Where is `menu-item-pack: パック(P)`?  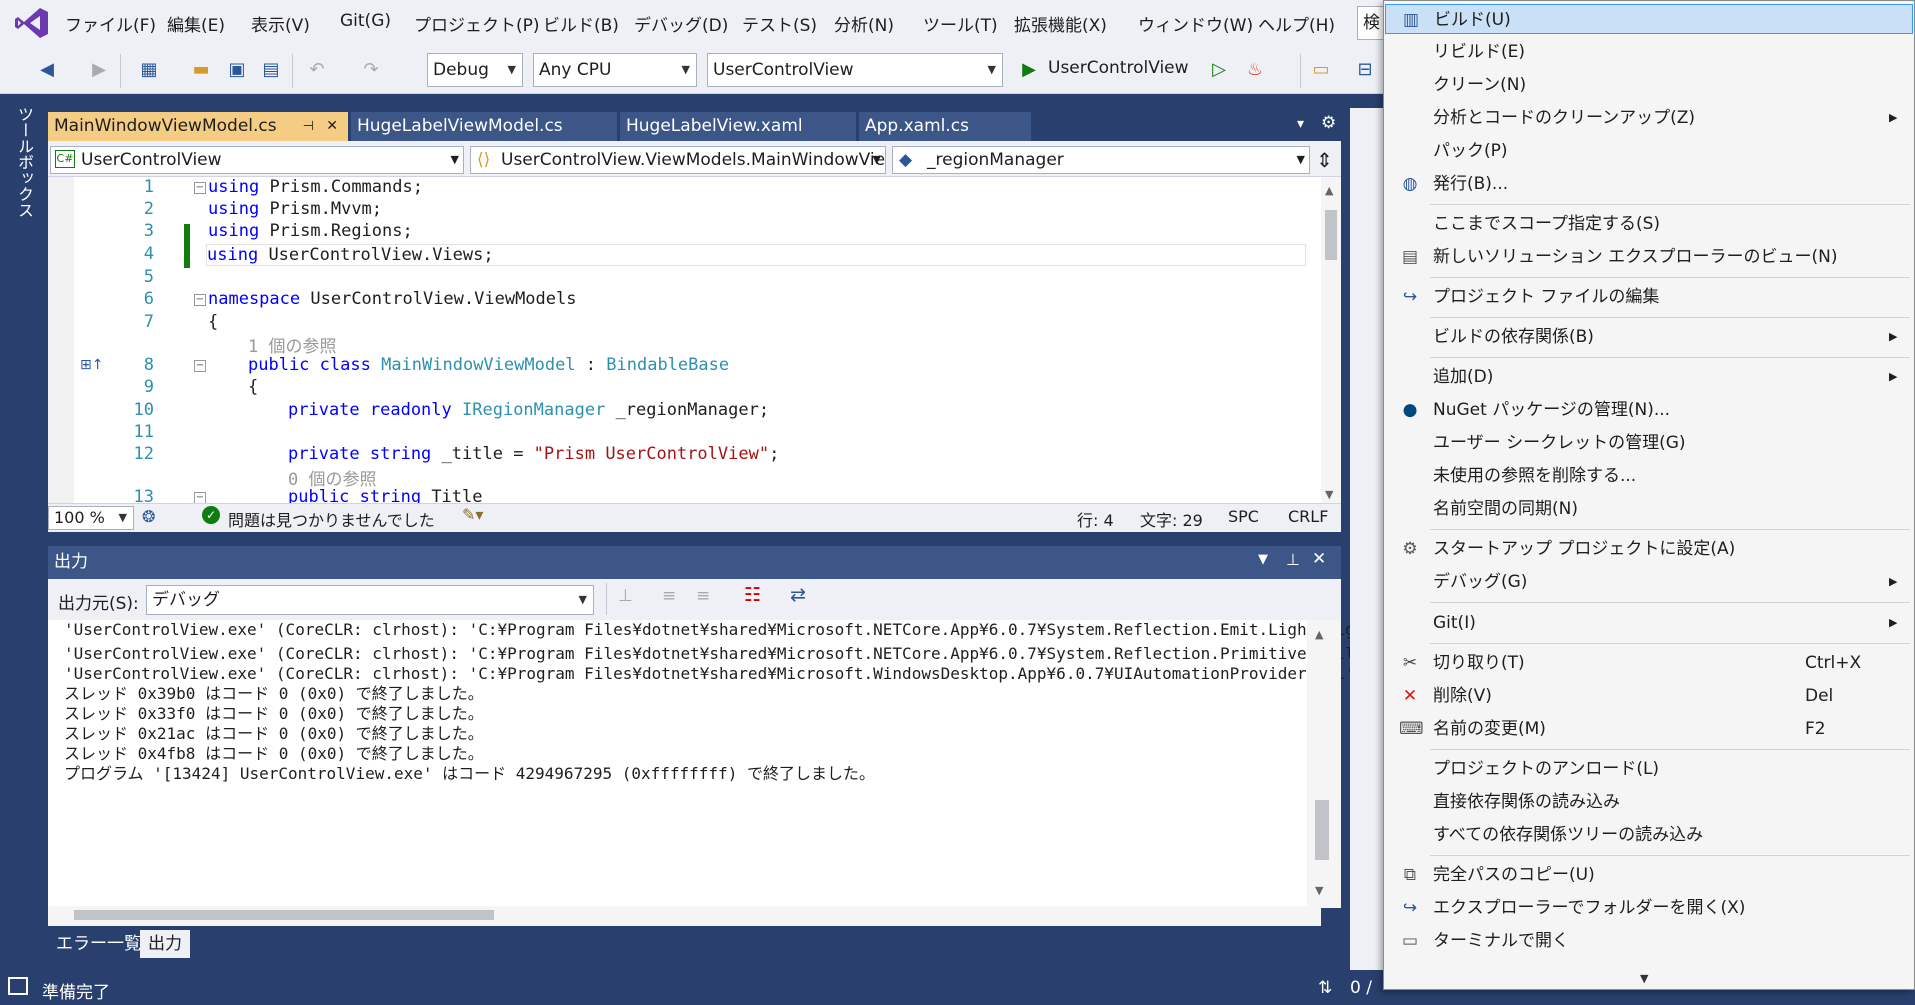 menu-item-pack: パック(P) is located at coordinates (1649, 151).